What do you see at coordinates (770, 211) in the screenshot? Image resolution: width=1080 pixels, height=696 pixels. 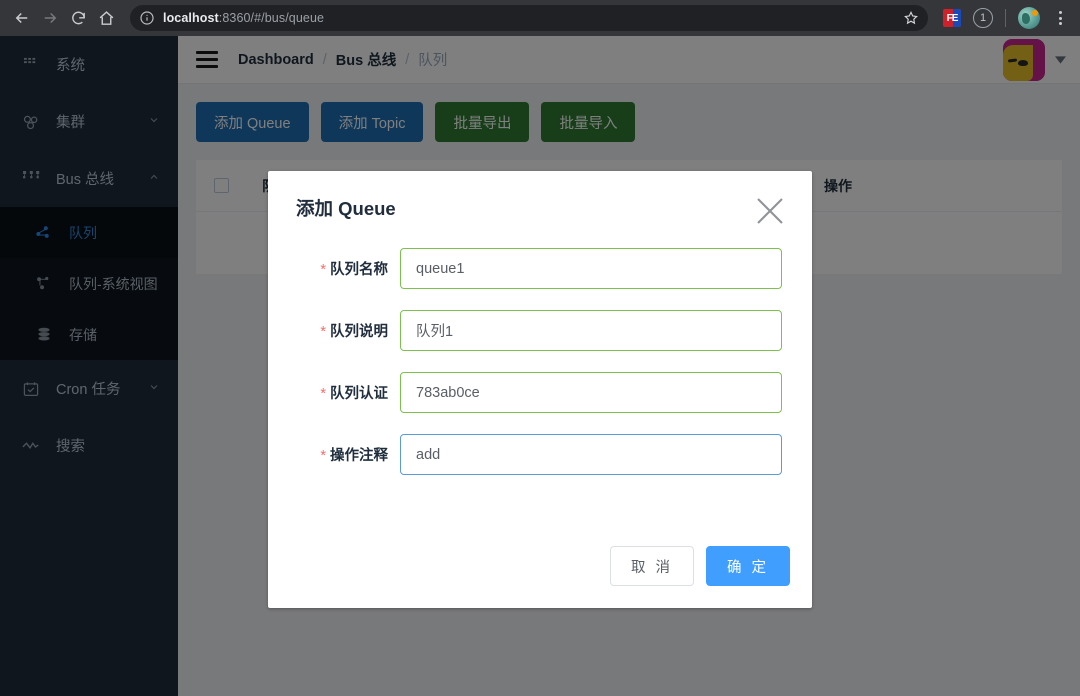 I see `close-icon` at bounding box center [770, 211].